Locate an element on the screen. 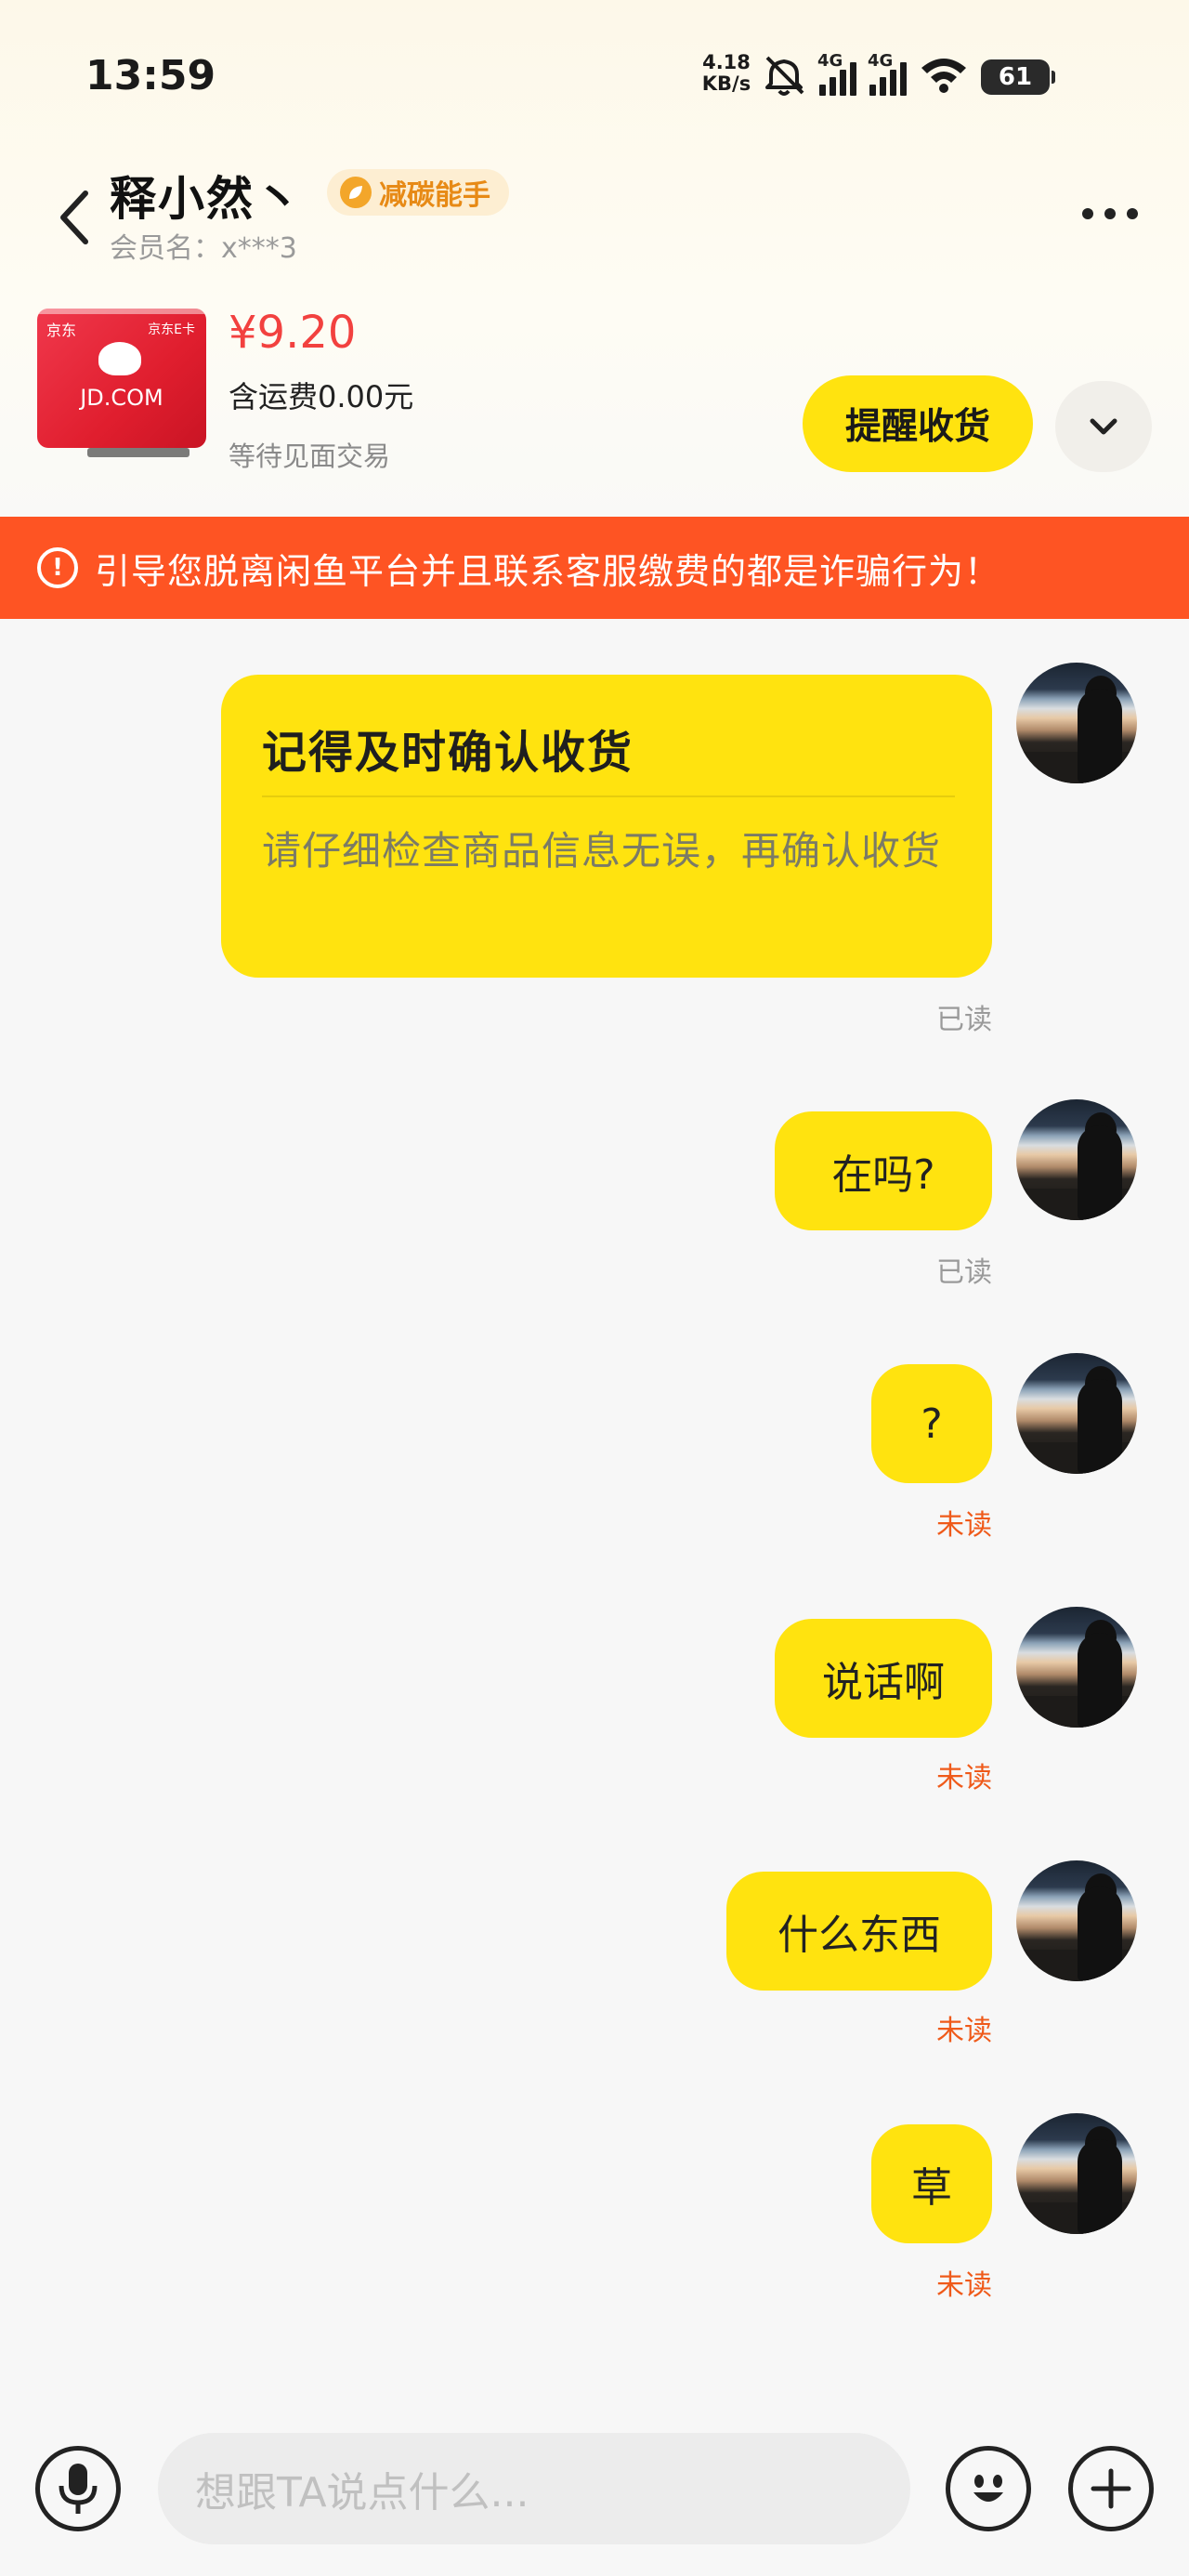 The width and height of the screenshot is (1189, 2576). status-icons: 4G 4G 61 is located at coordinates (909, 75).